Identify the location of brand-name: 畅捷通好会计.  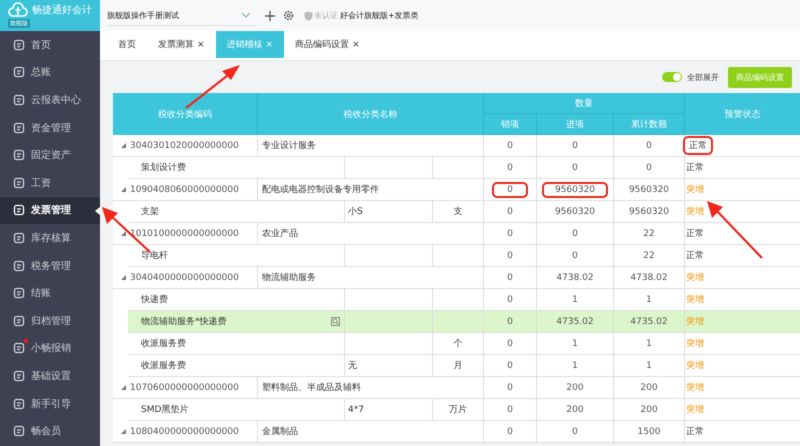
(62, 10).